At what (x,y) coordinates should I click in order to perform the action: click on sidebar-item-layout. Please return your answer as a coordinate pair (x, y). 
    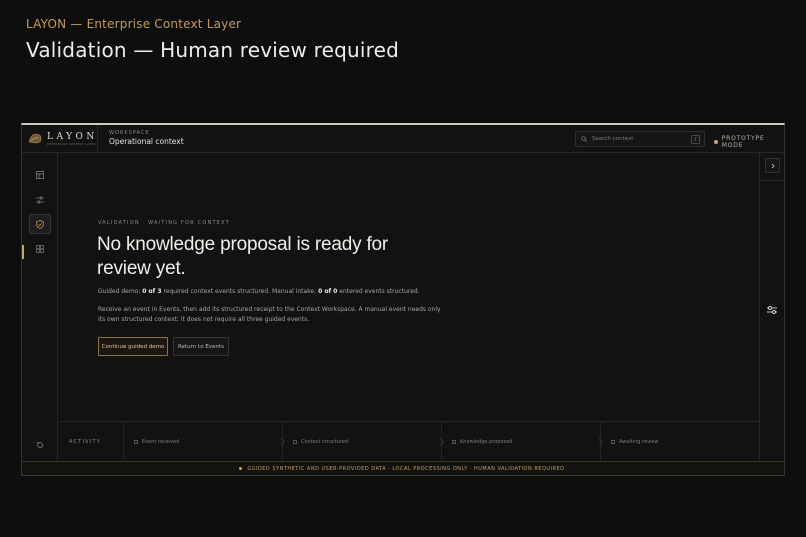
    Looking at the image, I should click on (40, 175).